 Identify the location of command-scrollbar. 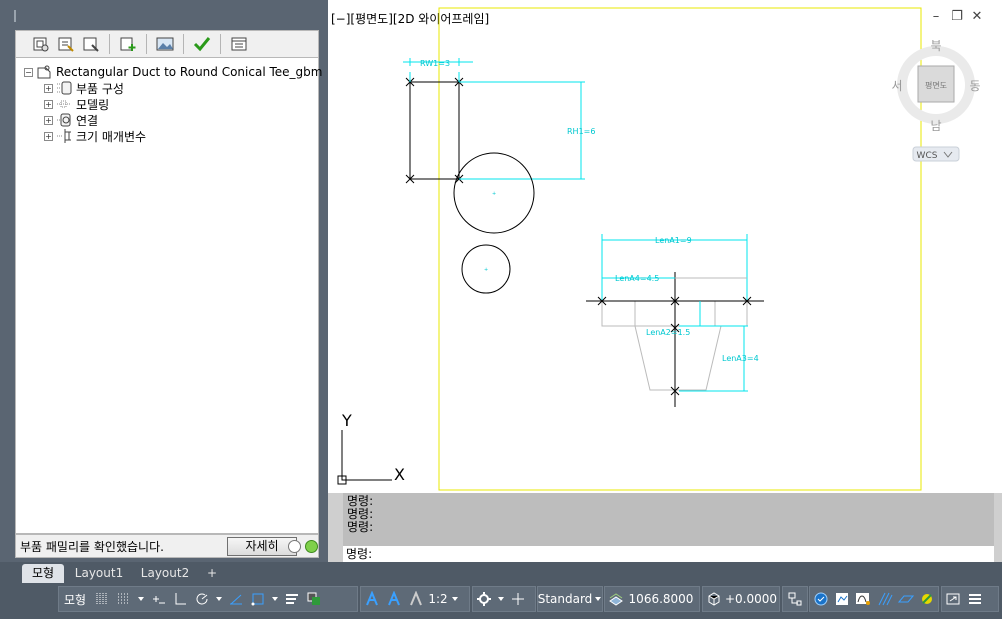
(998, 527).